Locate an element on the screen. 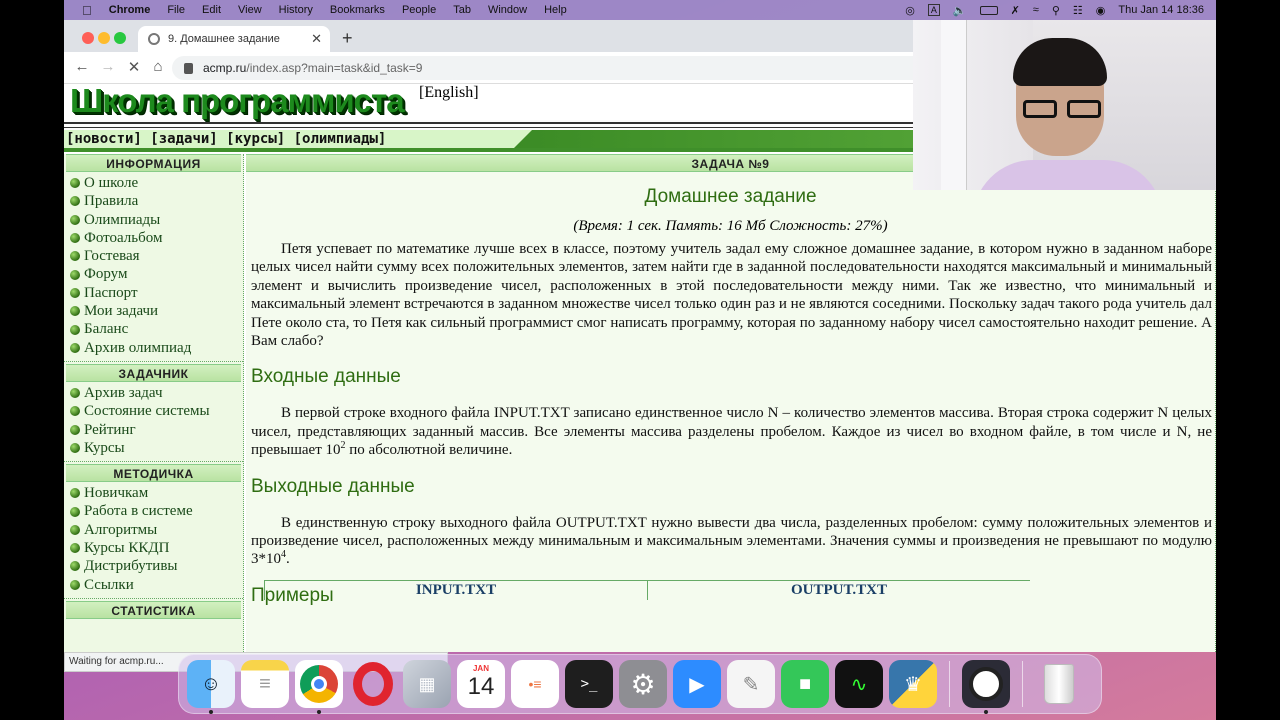 The height and width of the screenshot is (720, 1280). sidebar-item-passport: Паспорт is located at coordinates (156, 293).